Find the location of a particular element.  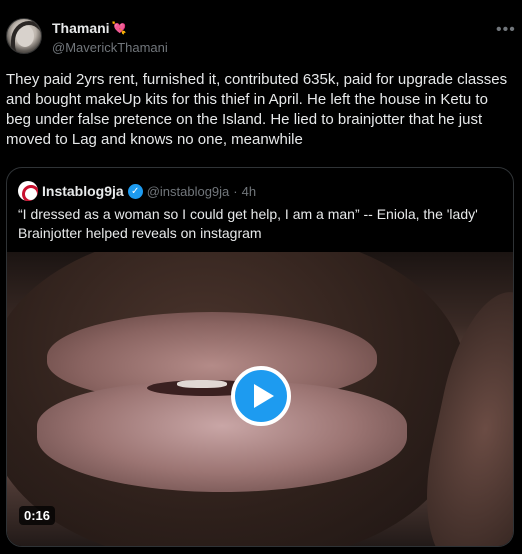

author-display-name: Thamani is located at coordinates (81, 28).